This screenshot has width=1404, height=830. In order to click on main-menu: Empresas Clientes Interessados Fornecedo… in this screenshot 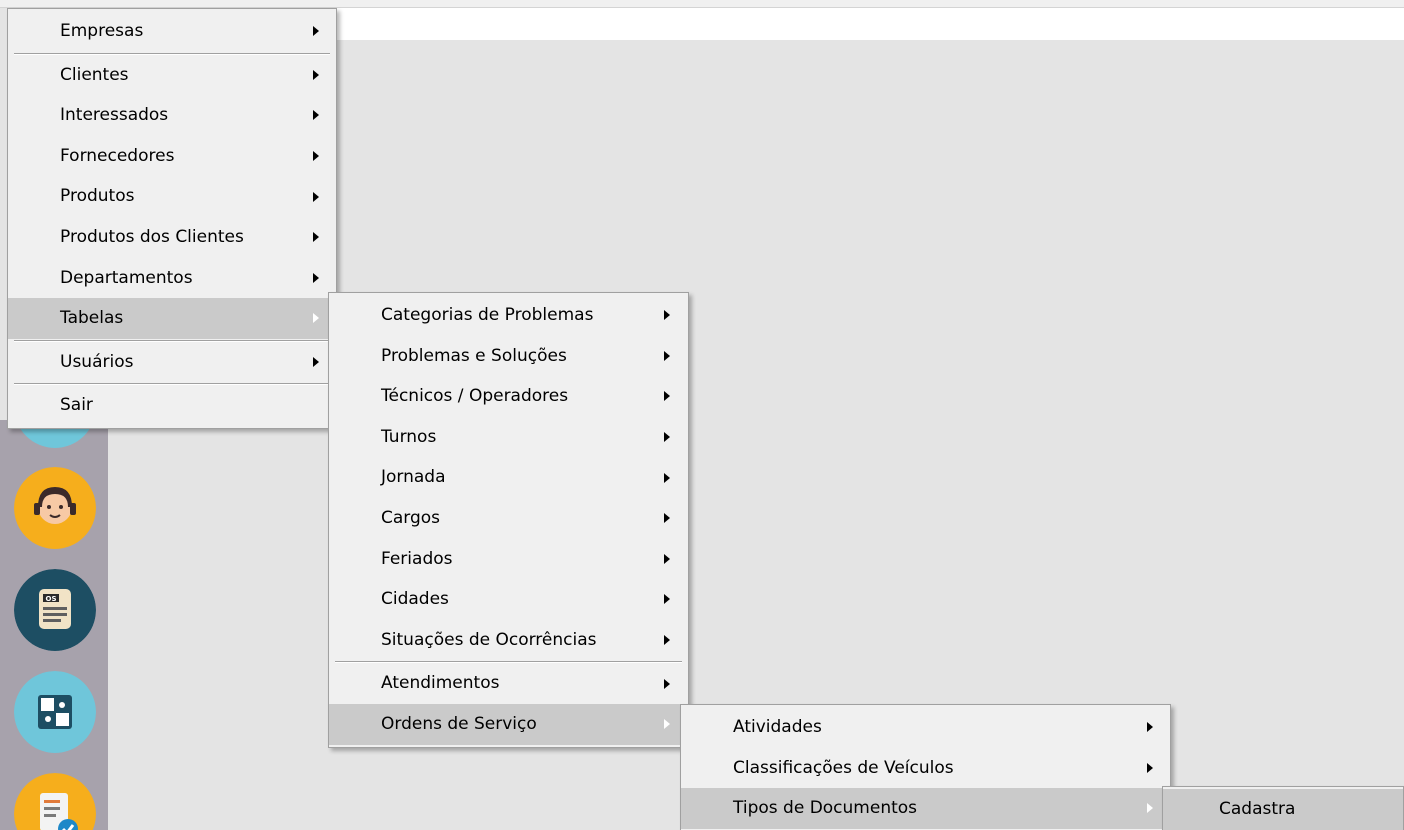, I will do `click(172, 218)`.